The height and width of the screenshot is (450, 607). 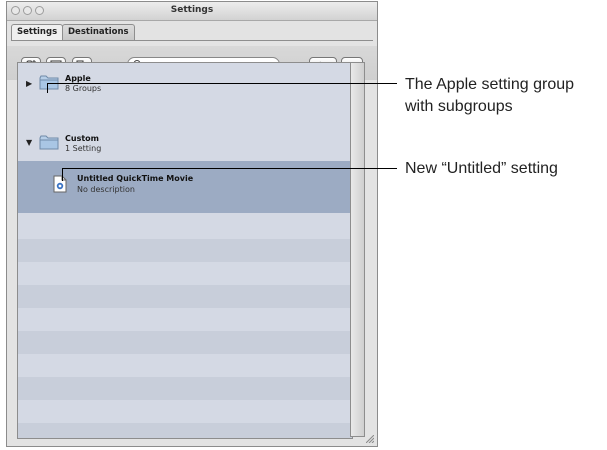 I want to click on tab-bar: Settings Destinations, so click(x=192, y=32).